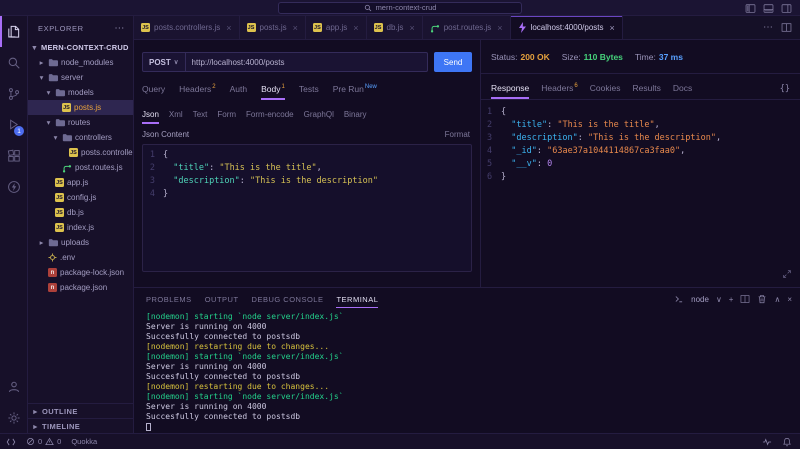 The width and height of the screenshot is (800, 449). What do you see at coordinates (605, 91) in the screenshot?
I see `tab-cookies: Cookies` at bounding box center [605, 91].